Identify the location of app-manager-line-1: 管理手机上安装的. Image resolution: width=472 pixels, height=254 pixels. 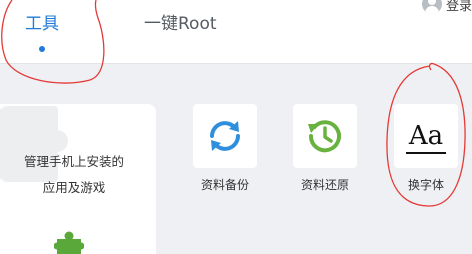
(73, 161).